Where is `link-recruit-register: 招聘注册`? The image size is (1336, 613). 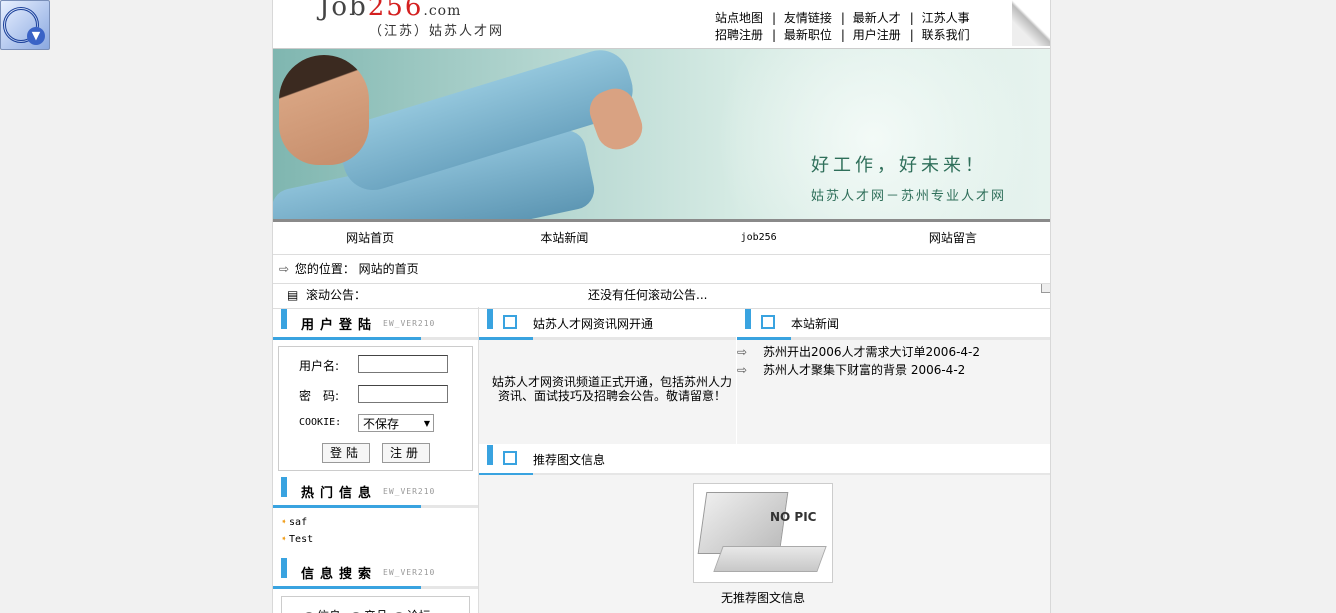 link-recruit-register: 招聘注册 is located at coordinates (739, 35).